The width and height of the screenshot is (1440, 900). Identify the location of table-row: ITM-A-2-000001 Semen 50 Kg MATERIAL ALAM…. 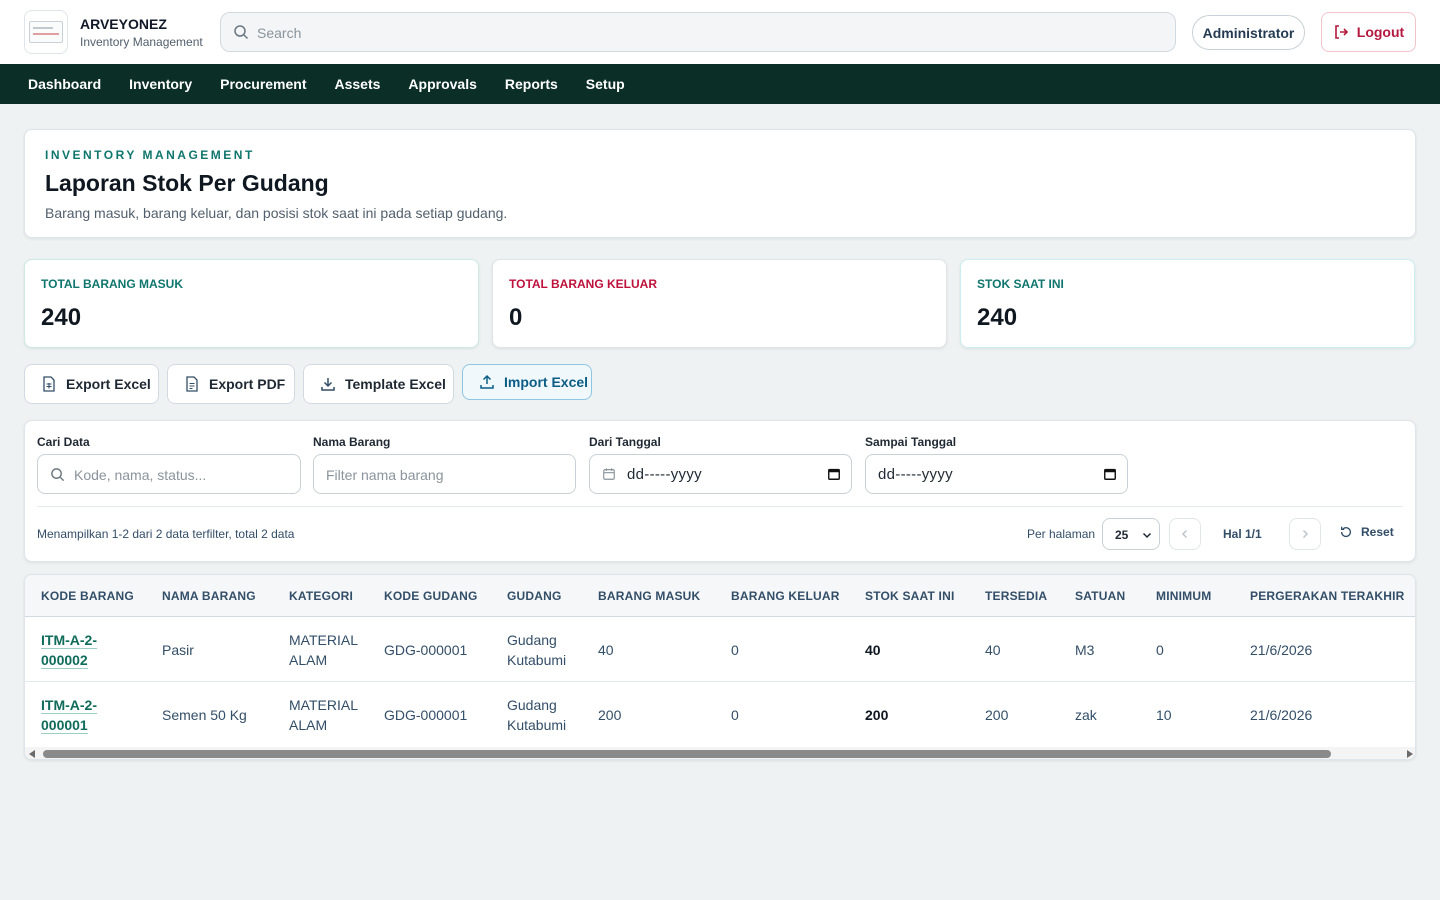
(720, 714).